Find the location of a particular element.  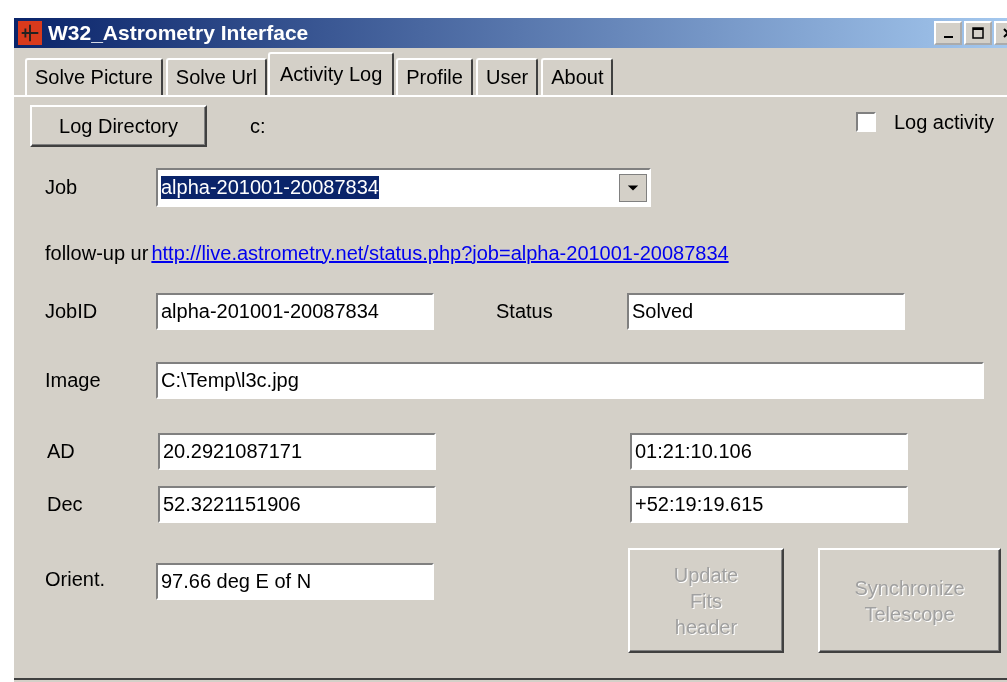

tab: Activity Log is located at coordinates (331, 73).